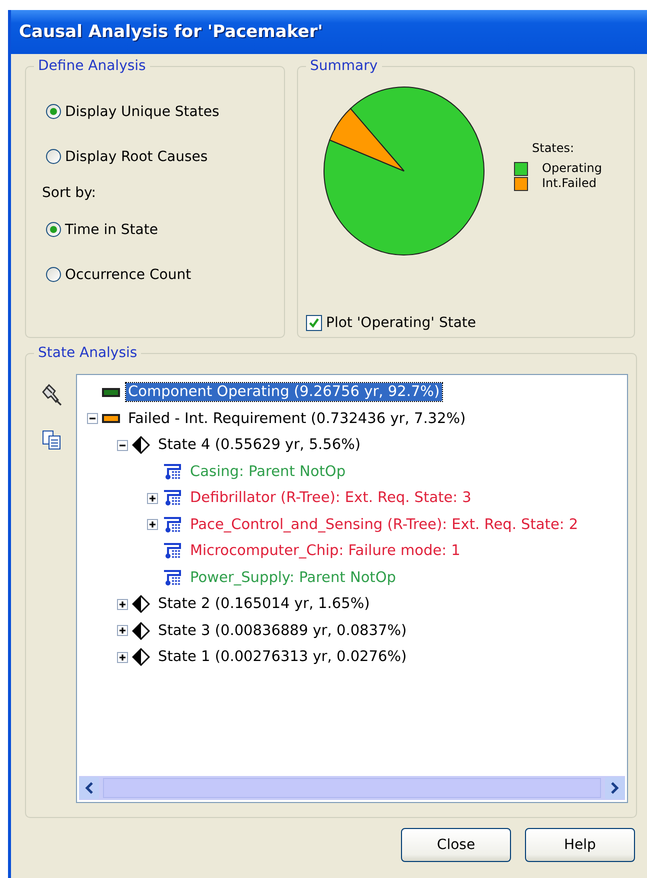  Describe the element at coordinates (171, 32) in the screenshot. I see `window-title: Causal Analysis for 'Pacemaker'` at that location.